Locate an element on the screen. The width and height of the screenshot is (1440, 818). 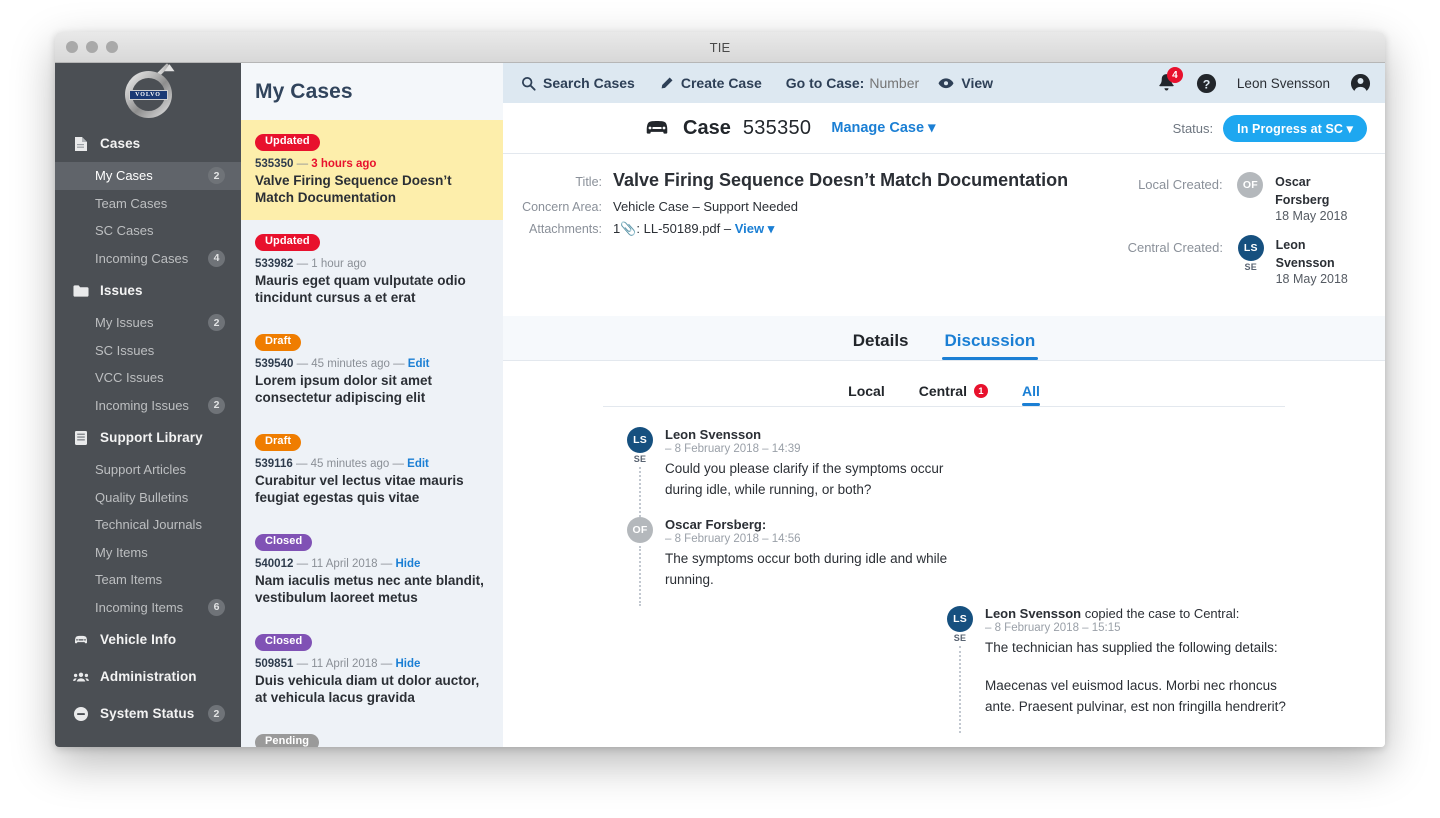
sidebar-item-quality-bulletins: Quality Bulletins is located at coordinates (148, 498).